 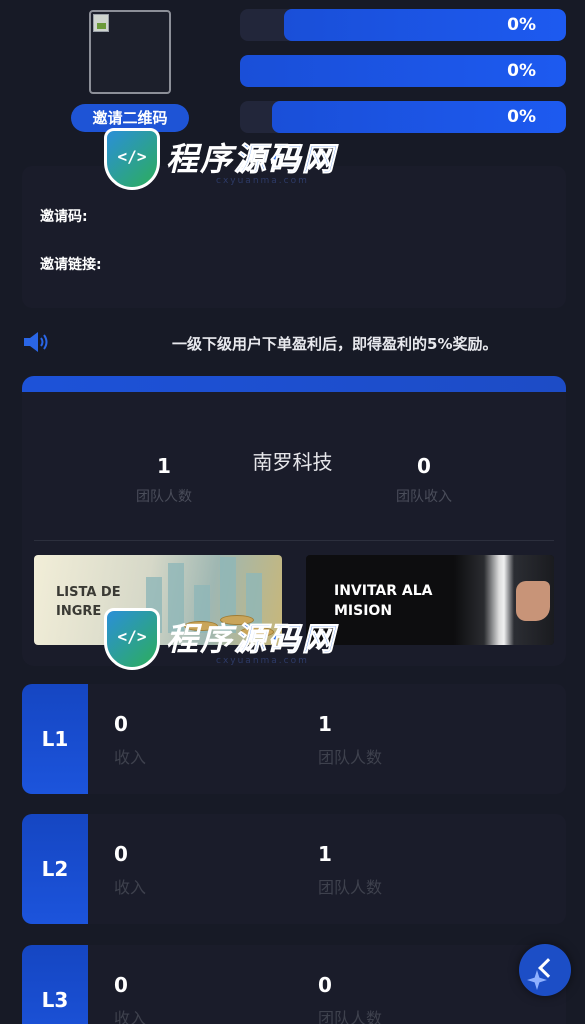 I want to click on divider, so click(x=294, y=540).